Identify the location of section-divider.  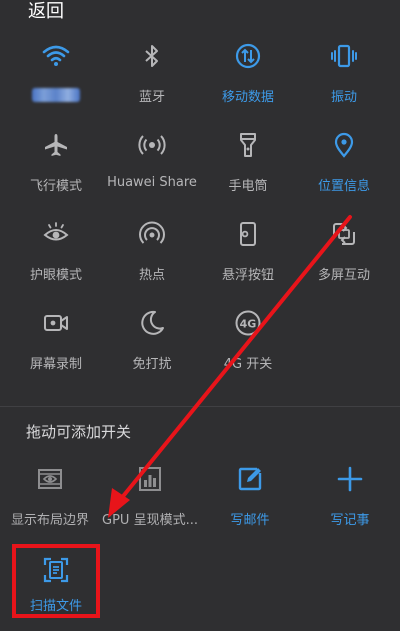
(200, 406).